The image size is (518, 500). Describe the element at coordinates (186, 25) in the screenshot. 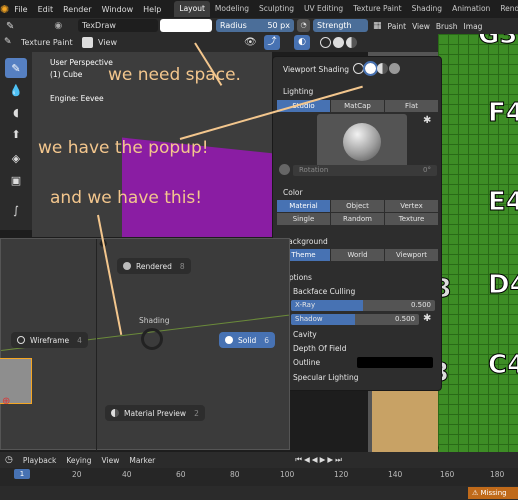

I see `brush-color-swatch` at that location.